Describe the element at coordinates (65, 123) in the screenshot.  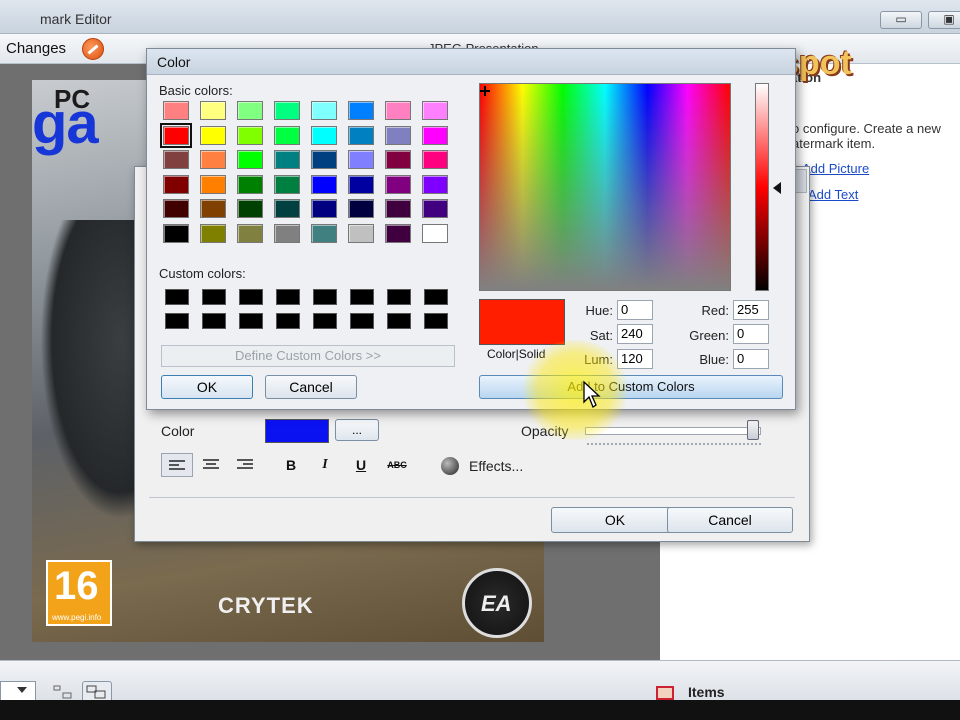
I see `watermark-text-preview: ga` at that location.